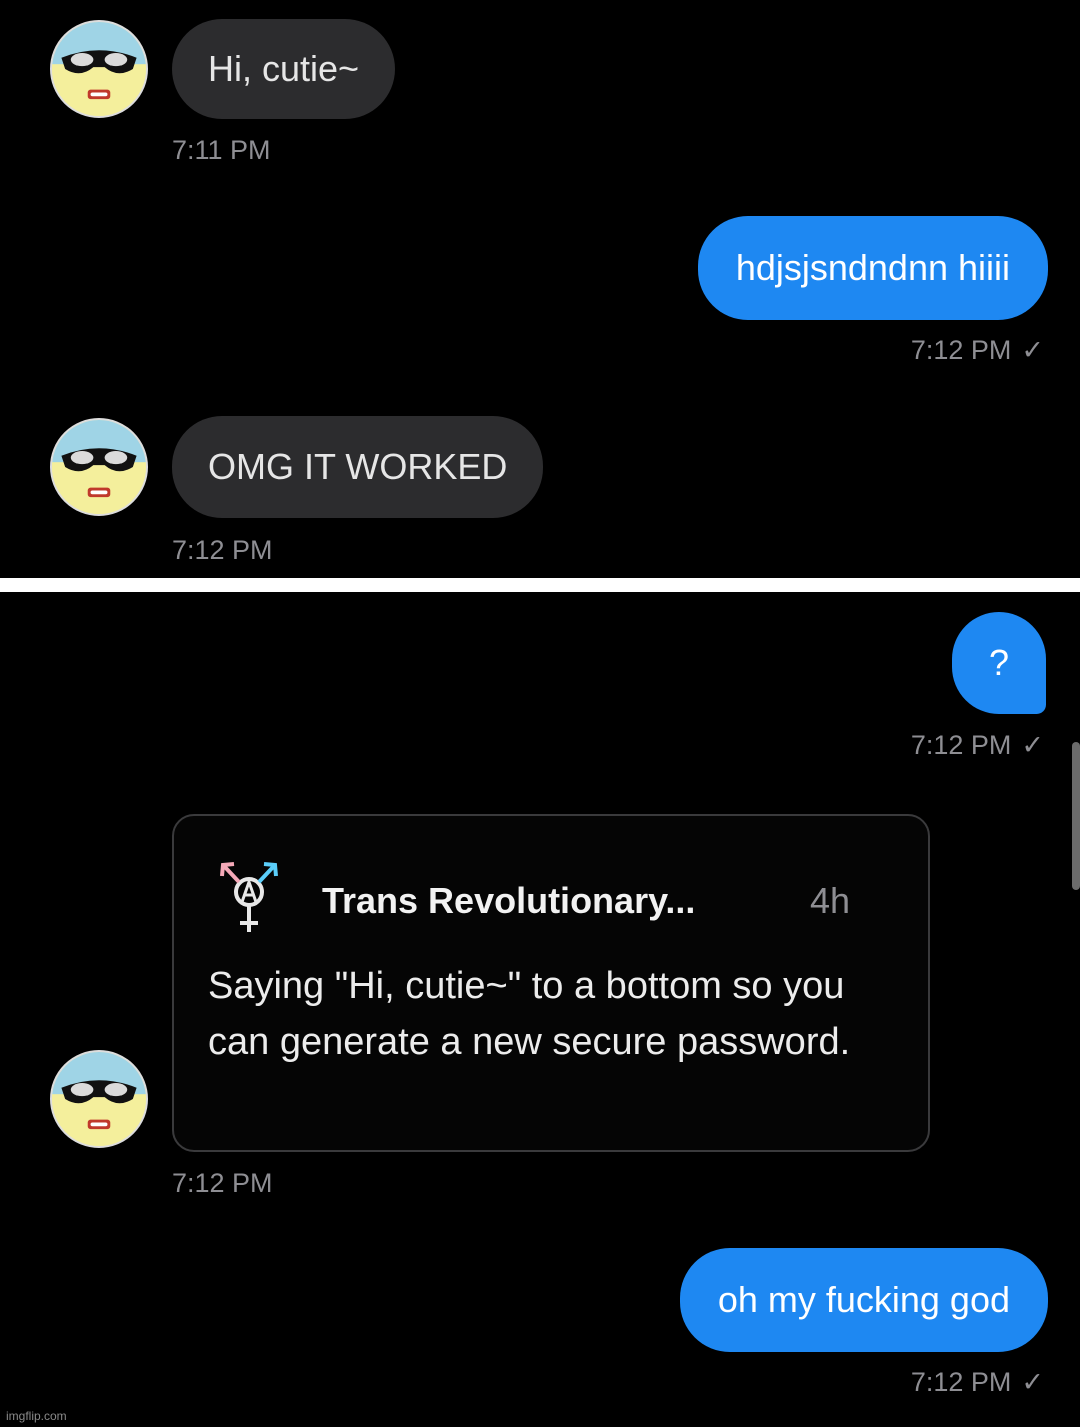 This screenshot has height=1427, width=1080. What do you see at coordinates (540, 585) in the screenshot?
I see `panel-divider` at bounding box center [540, 585].